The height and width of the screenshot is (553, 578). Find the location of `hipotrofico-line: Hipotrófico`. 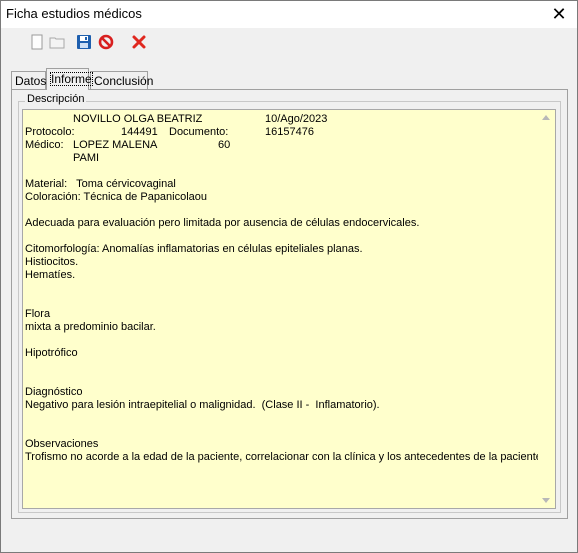

hipotrofico-line: Hipotrófico is located at coordinates (51, 353).